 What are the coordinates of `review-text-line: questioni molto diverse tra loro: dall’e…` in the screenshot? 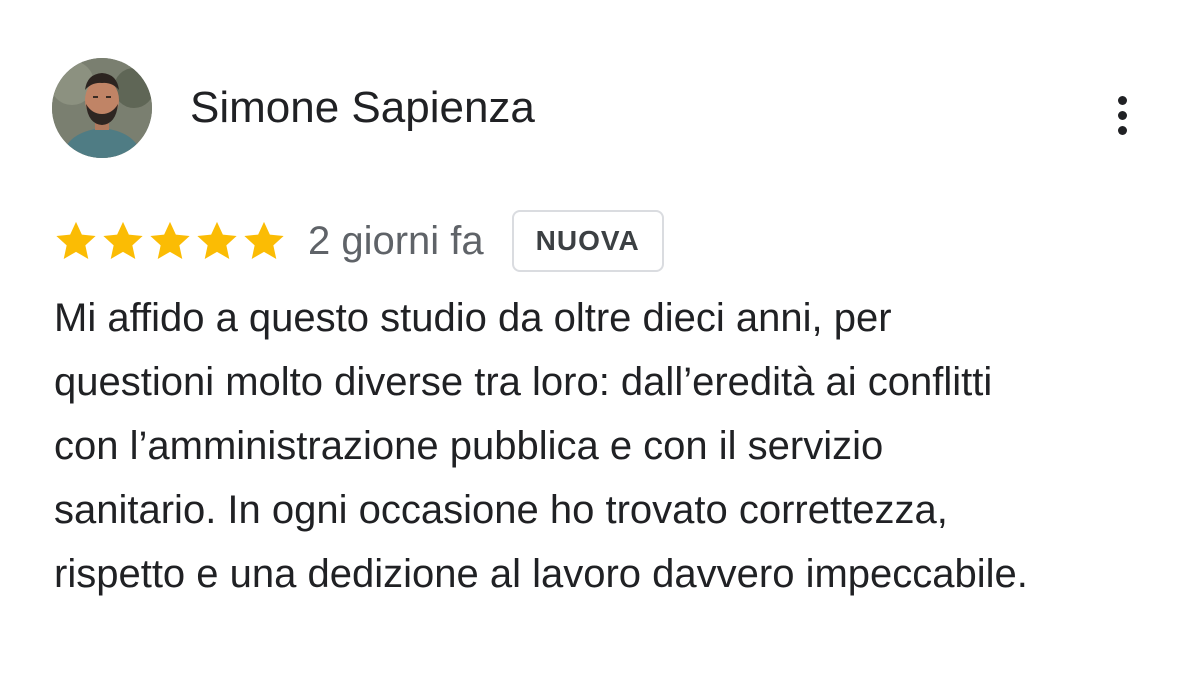 It's located at (523, 382).